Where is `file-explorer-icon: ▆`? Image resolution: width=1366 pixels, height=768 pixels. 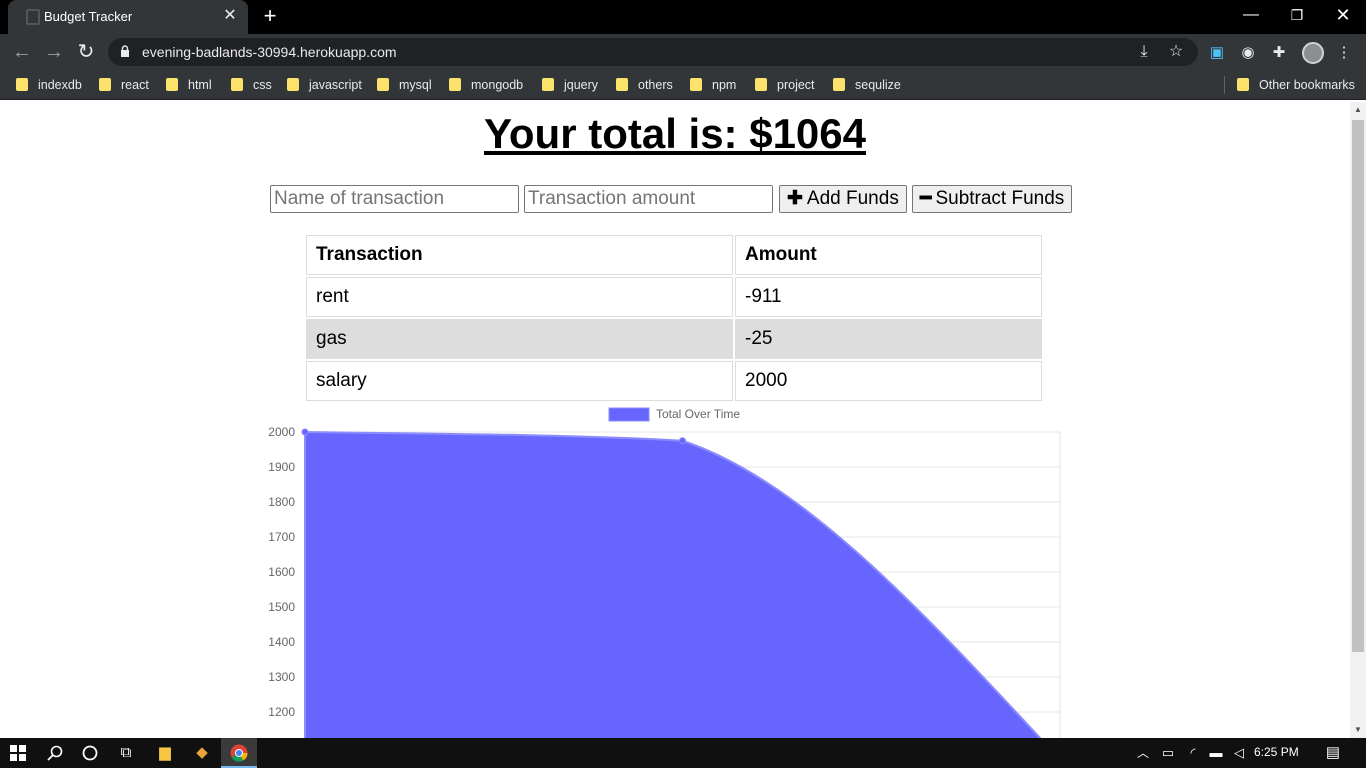 file-explorer-icon: ▆ is located at coordinates (165, 753).